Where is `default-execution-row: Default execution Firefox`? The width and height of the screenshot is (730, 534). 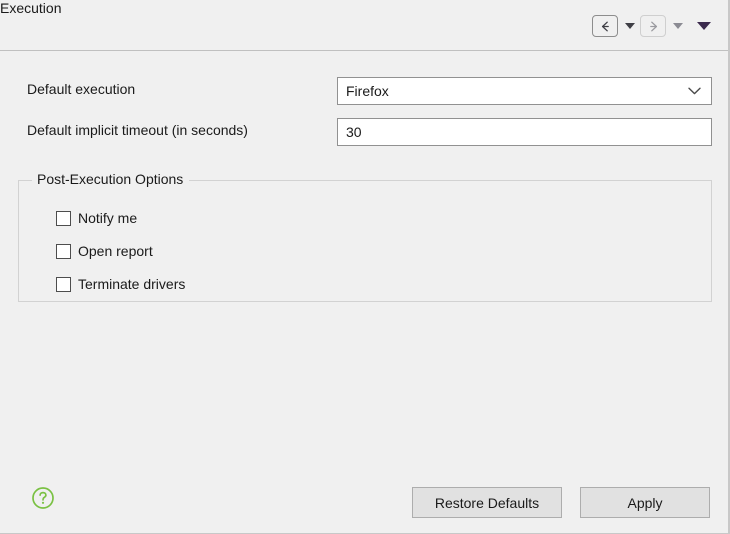 default-execution-row: Default execution Firefox is located at coordinates (364, 91).